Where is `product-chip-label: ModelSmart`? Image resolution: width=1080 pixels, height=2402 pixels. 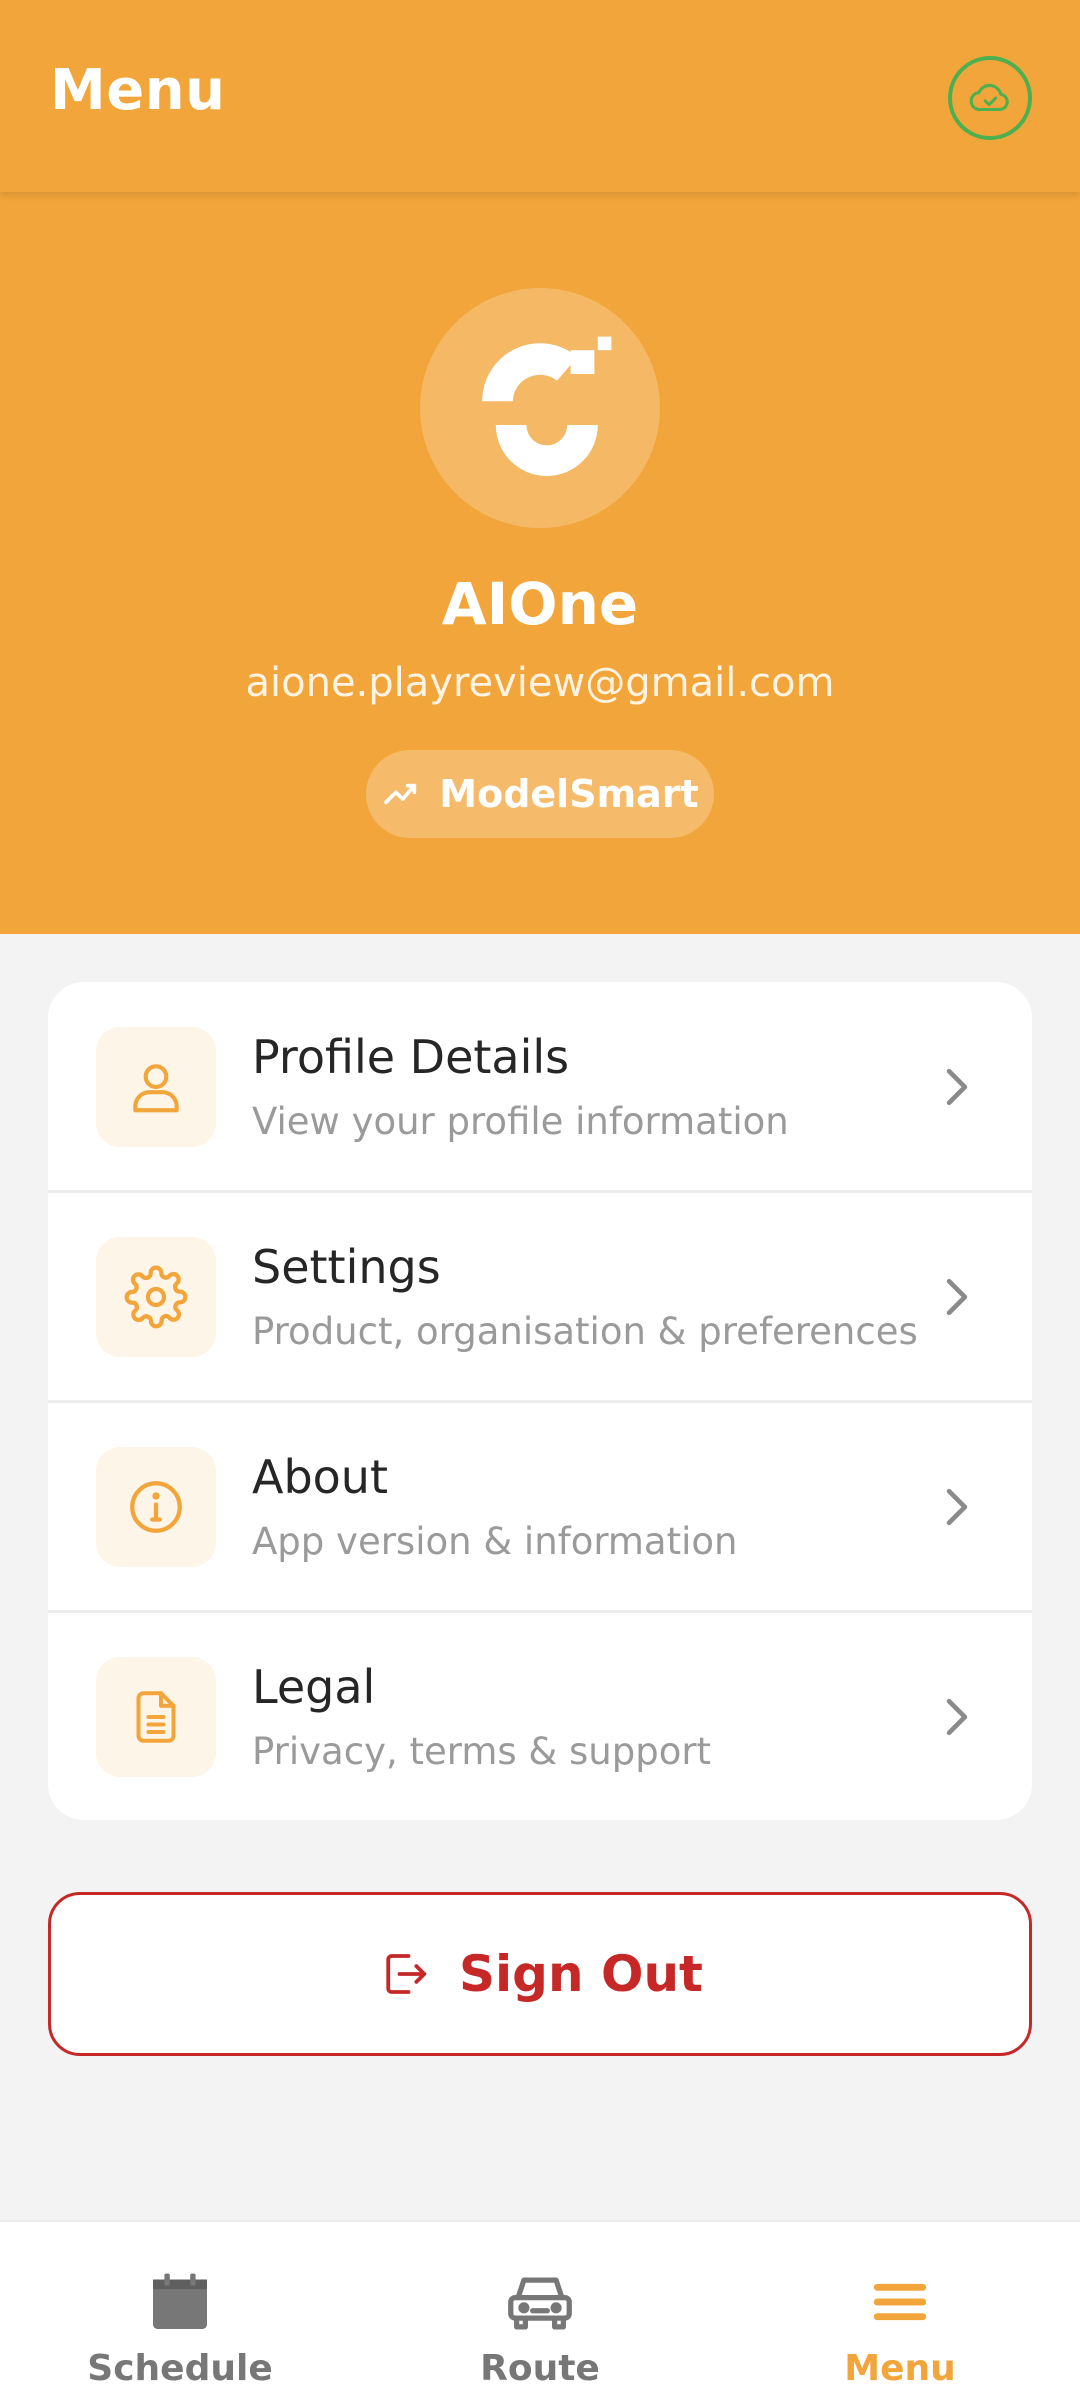 product-chip-label: ModelSmart is located at coordinates (569, 794).